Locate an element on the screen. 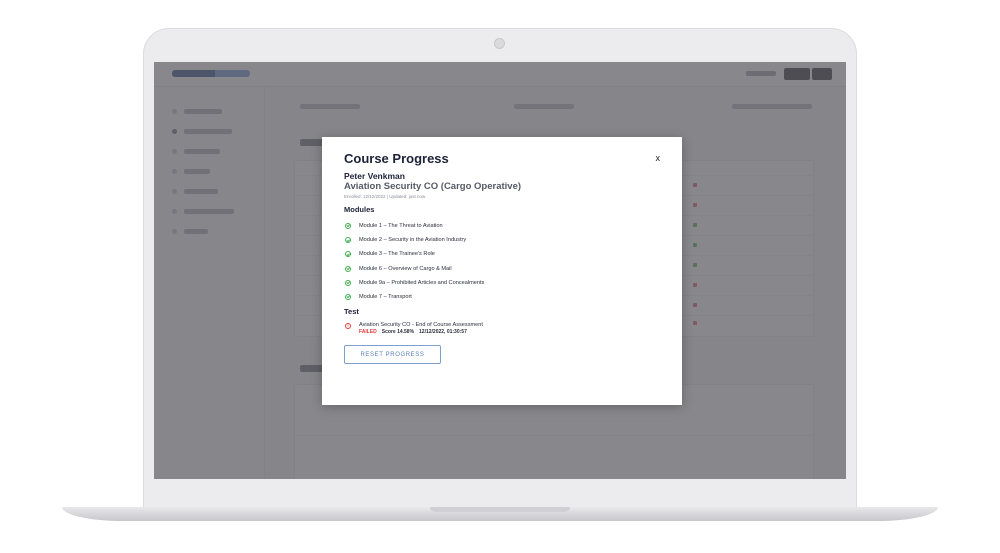 The image size is (1000, 553). test-result: FAILED Score 14.58% 12/12/2022, 01:30:57 is located at coordinates (421, 332).